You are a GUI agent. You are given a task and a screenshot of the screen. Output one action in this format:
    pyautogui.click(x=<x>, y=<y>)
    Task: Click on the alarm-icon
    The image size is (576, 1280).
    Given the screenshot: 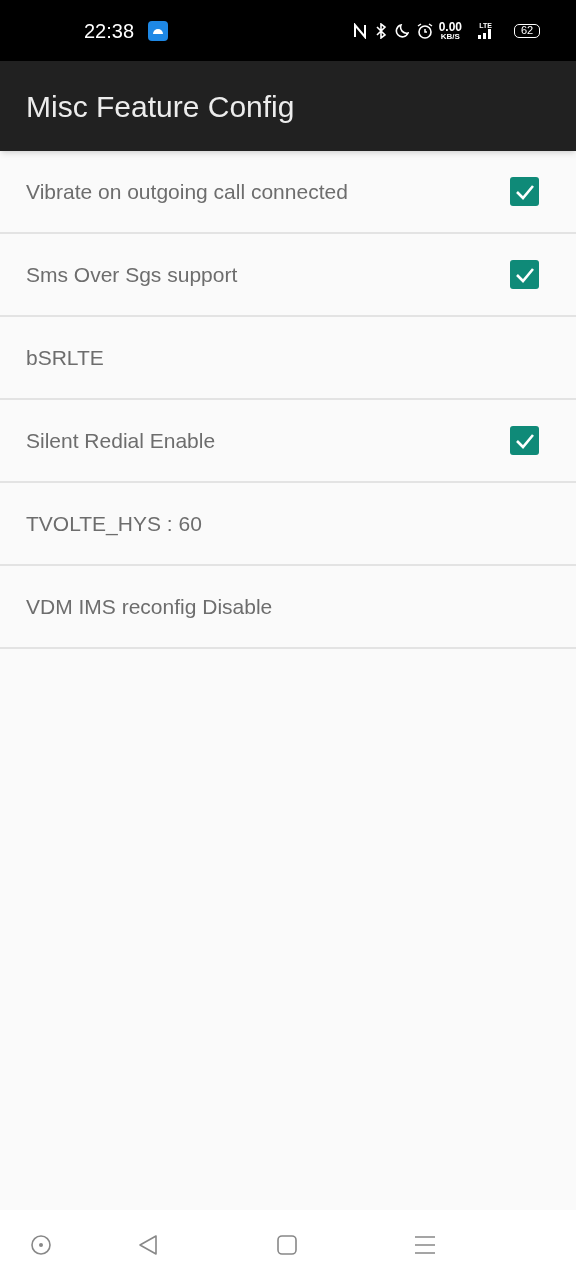 What is the action you would take?
    pyautogui.click(x=424, y=30)
    